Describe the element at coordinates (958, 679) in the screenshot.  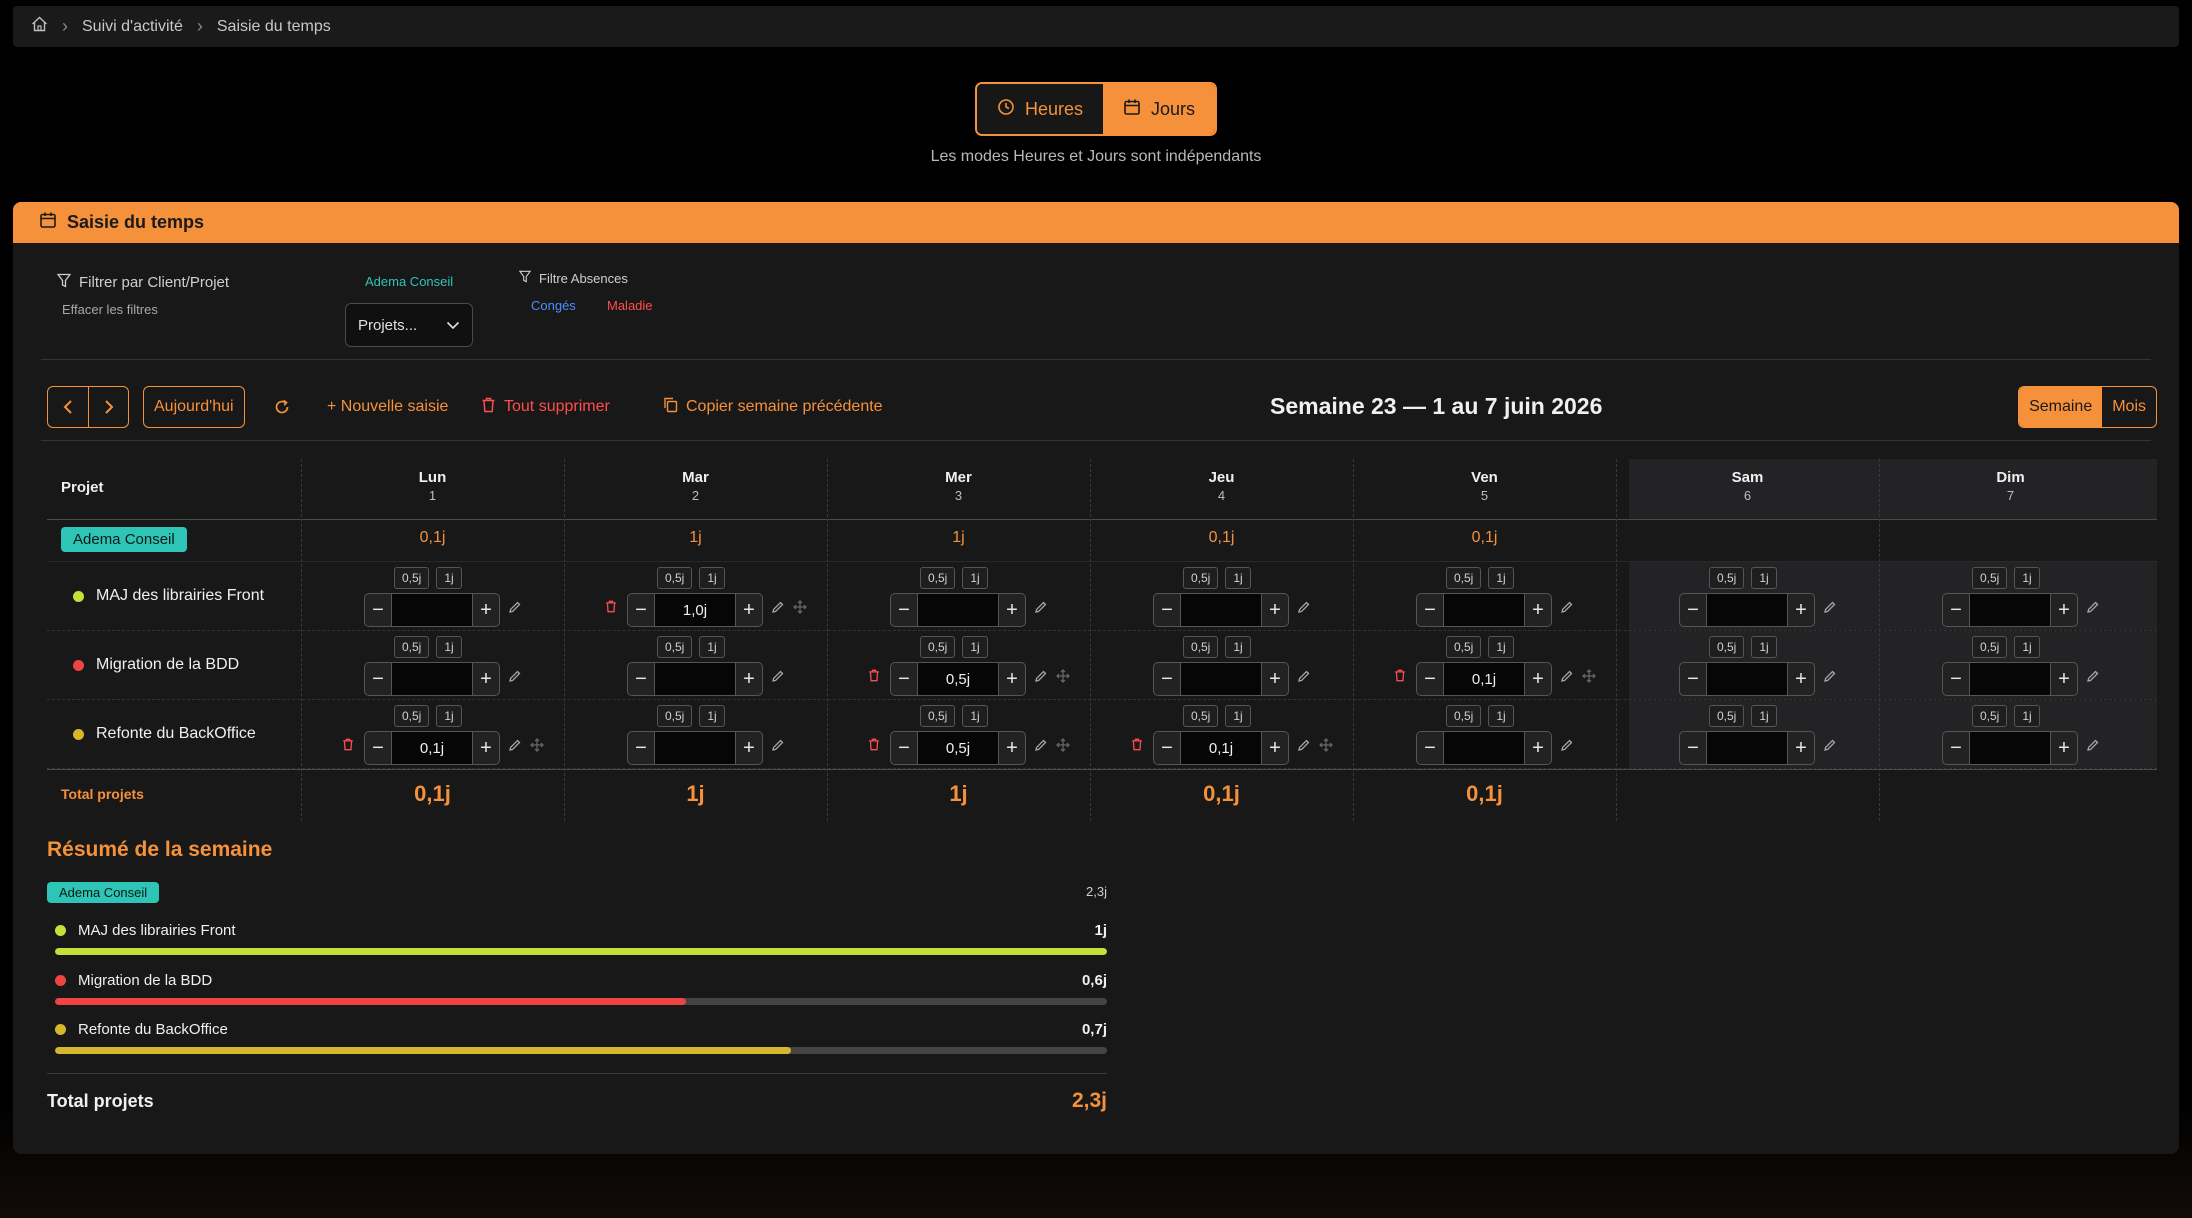
I see `day-value-input: 0,5j` at that location.